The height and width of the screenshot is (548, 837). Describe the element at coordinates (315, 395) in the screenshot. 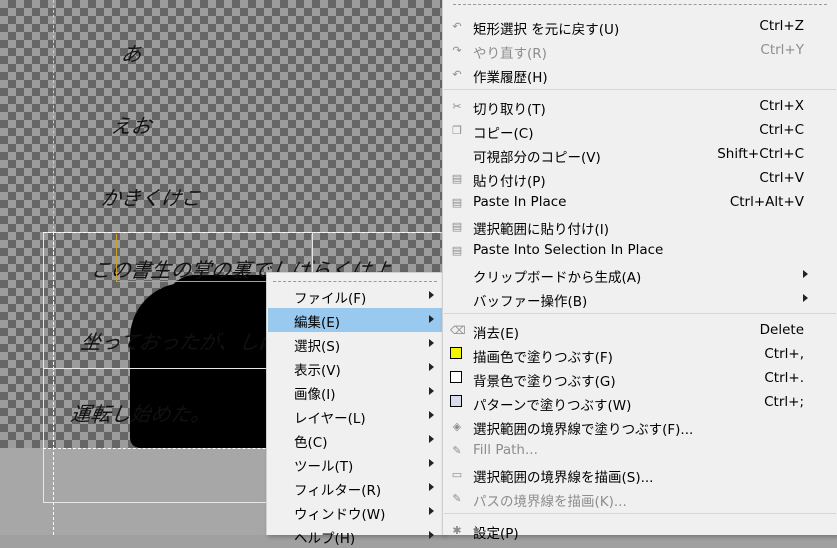

I see `menu-item-label: 画像(I)` at that location.